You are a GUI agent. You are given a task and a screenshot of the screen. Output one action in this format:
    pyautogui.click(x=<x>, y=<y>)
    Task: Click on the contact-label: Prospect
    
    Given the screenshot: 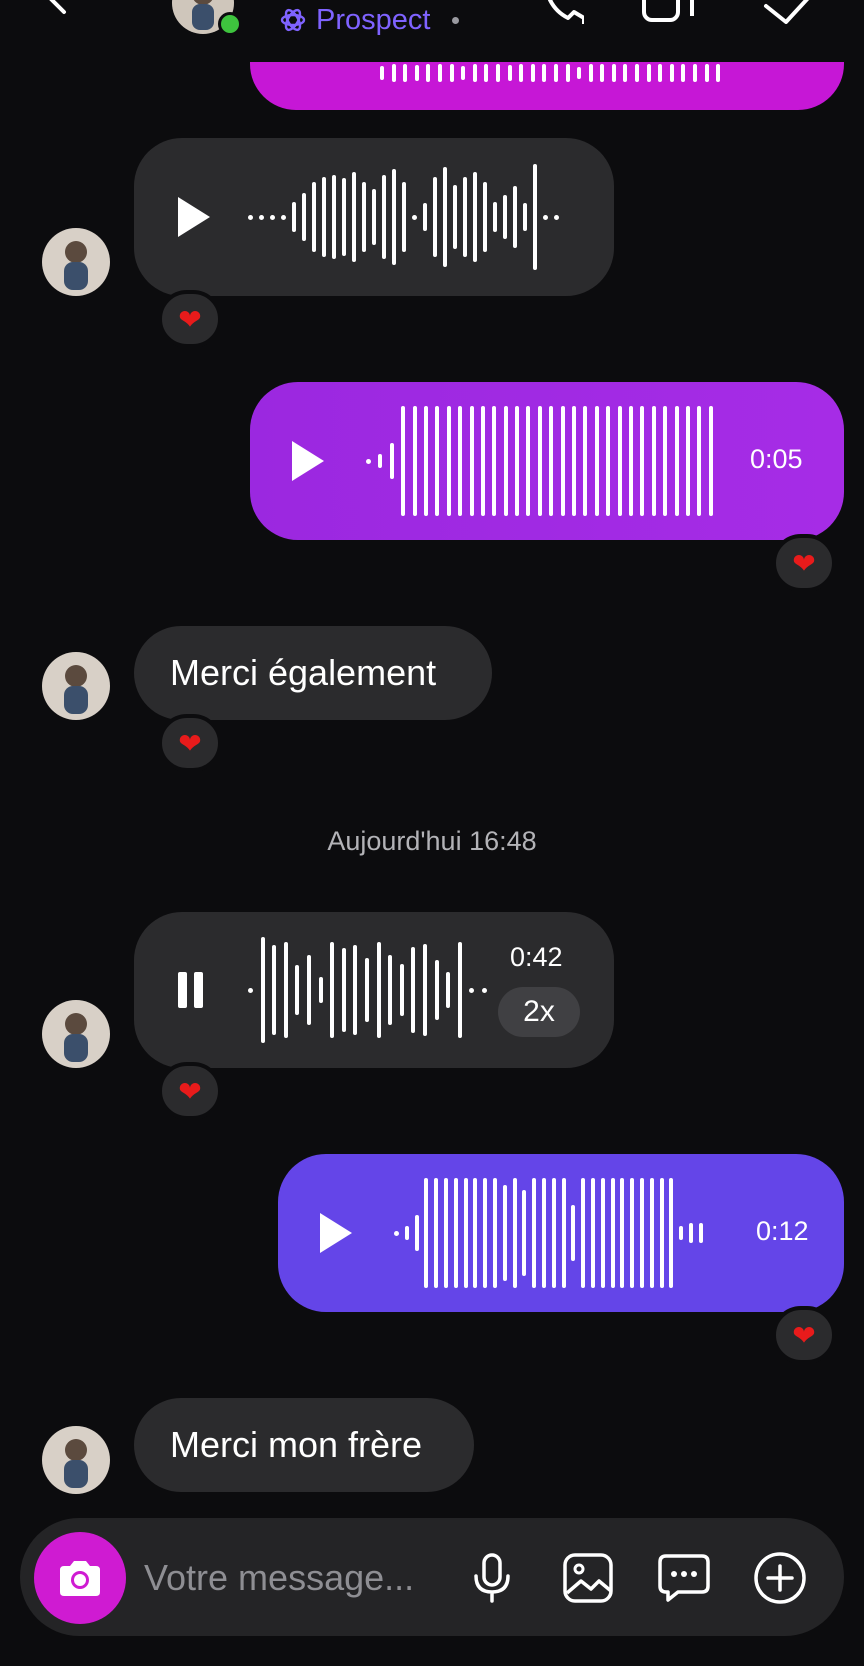 What is the action you would take?
    pyautogui.click(x=355, y=20)
    